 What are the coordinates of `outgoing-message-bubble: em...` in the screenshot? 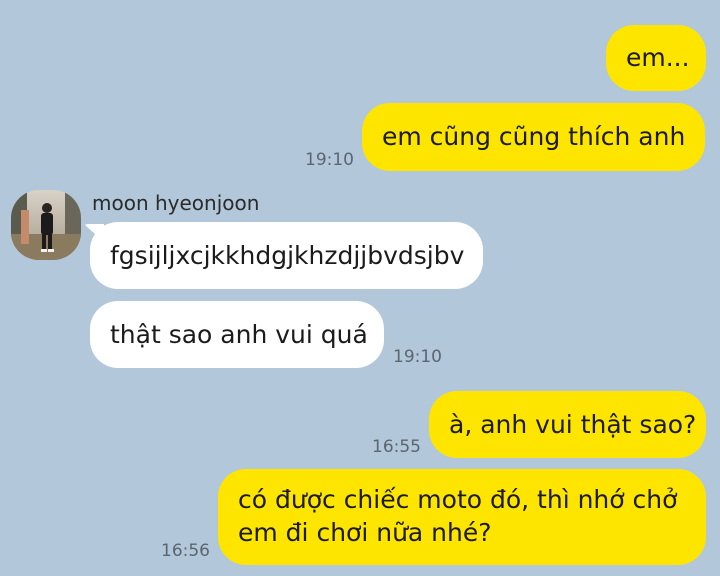 It's located at (656, 58).